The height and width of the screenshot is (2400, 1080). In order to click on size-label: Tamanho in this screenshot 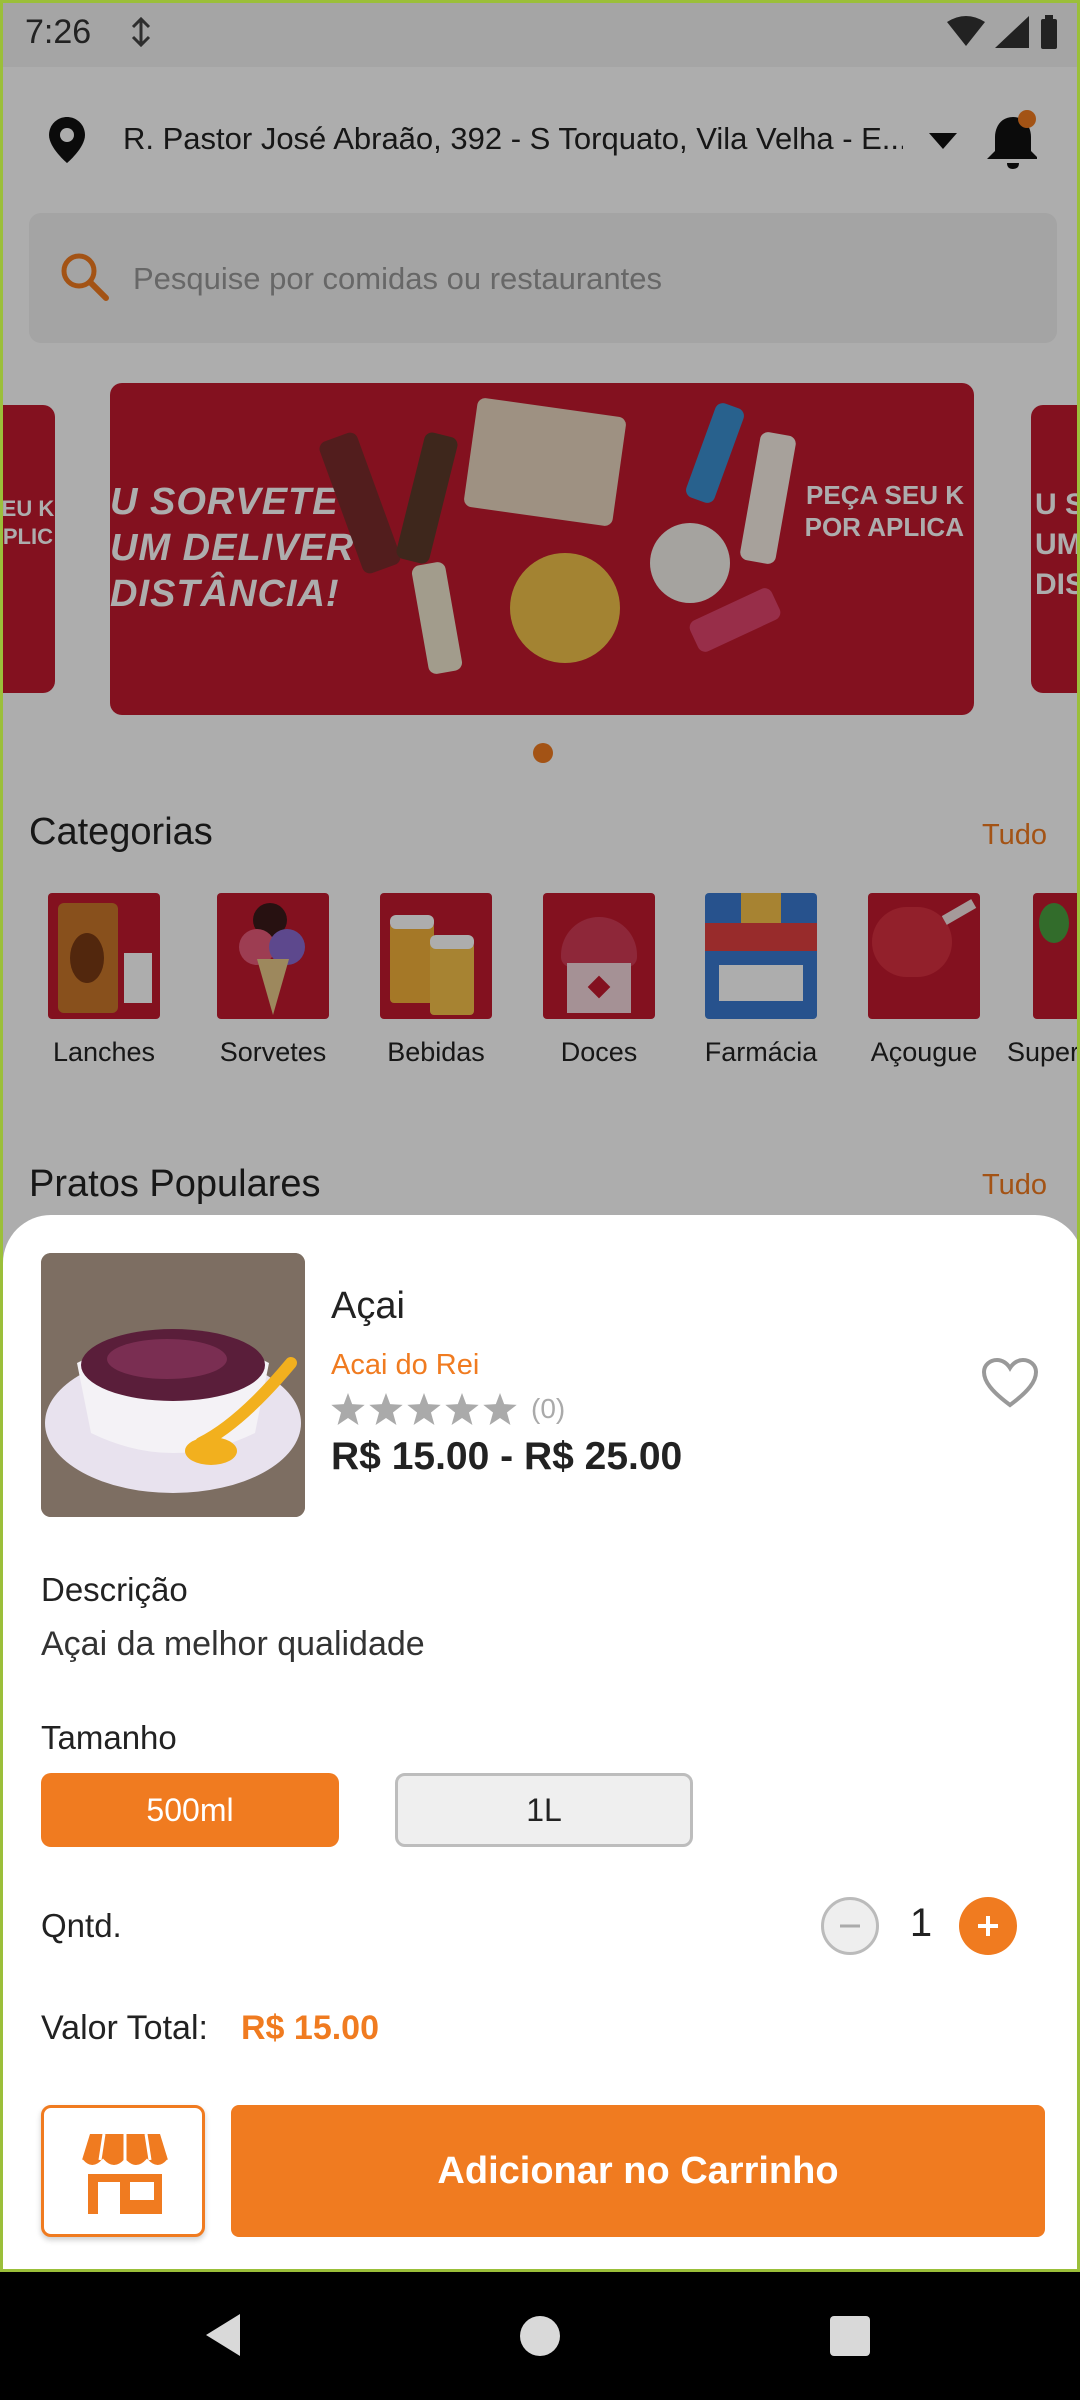, I will do `click(109, 1737)`.